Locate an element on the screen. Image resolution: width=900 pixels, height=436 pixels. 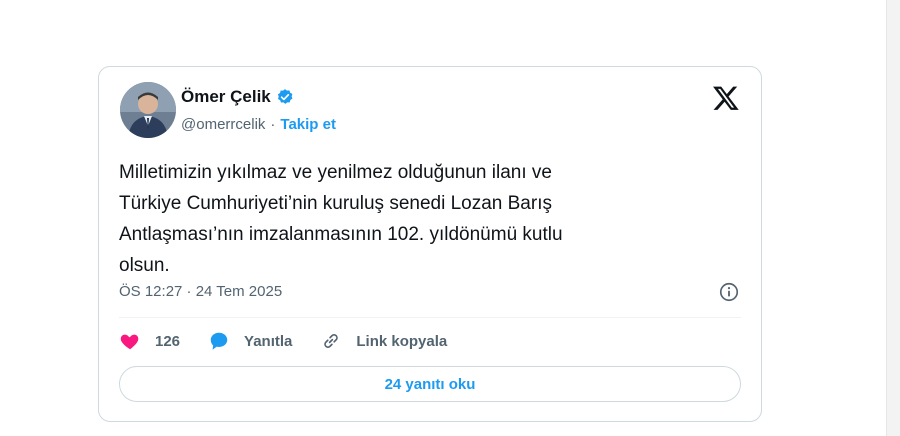
reply-bubble-icon is located at coordinates (219, 341).